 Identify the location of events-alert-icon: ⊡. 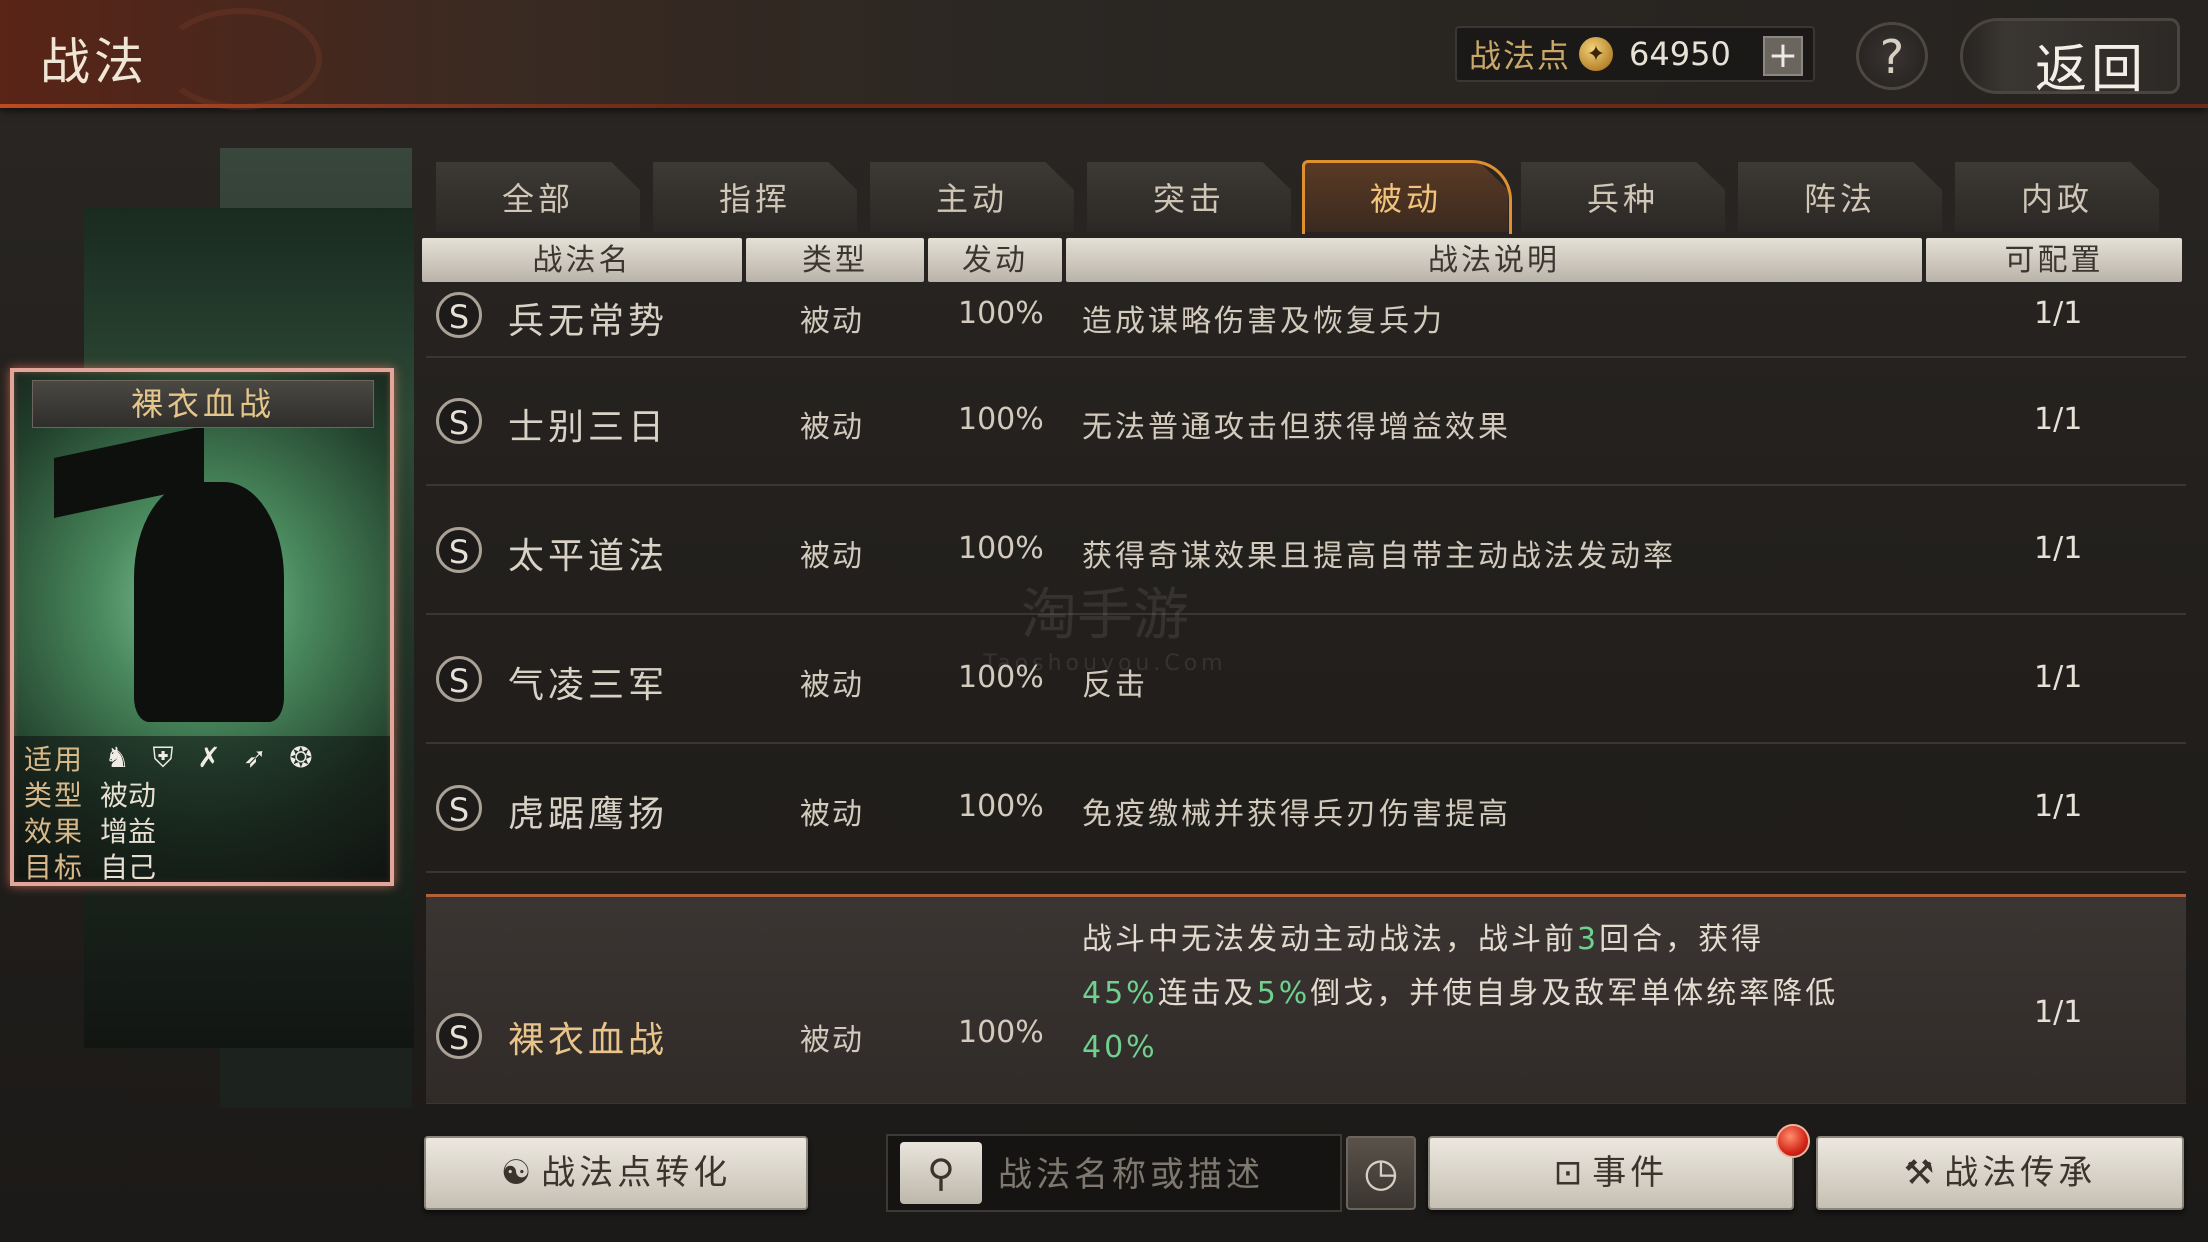
(1570, 1173).